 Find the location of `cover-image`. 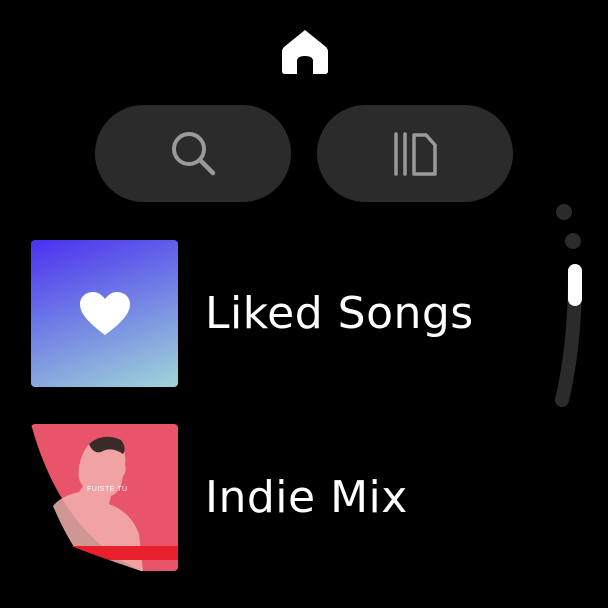

cover-image is located at coordinates (104, 497).